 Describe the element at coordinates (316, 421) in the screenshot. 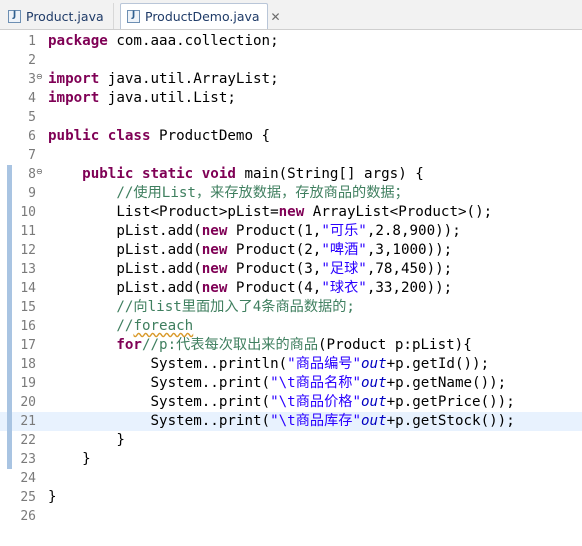

I see `code-token: "\t商品库存"` at that location.